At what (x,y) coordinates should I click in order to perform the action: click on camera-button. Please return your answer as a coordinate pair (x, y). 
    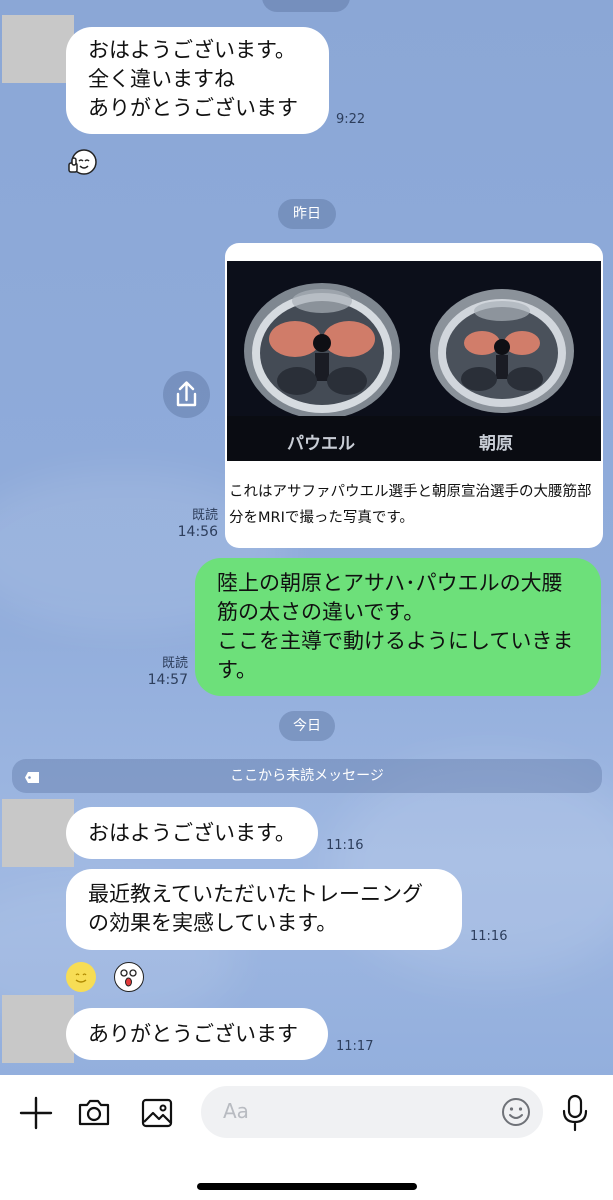
    Looking at the image, I should click on (94, 1112).